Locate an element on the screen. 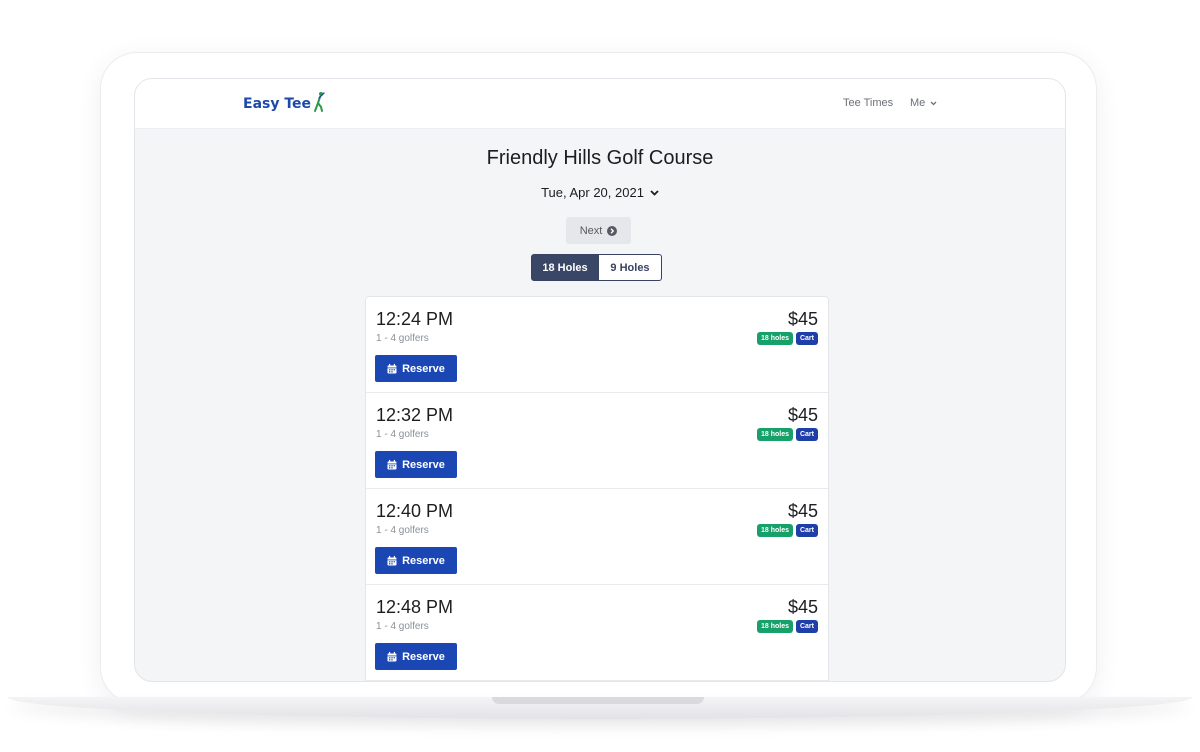 Image resolution: width=1200 pixels, height=752 pixels. next-day-button: Next is located at coordinates (598, 230).